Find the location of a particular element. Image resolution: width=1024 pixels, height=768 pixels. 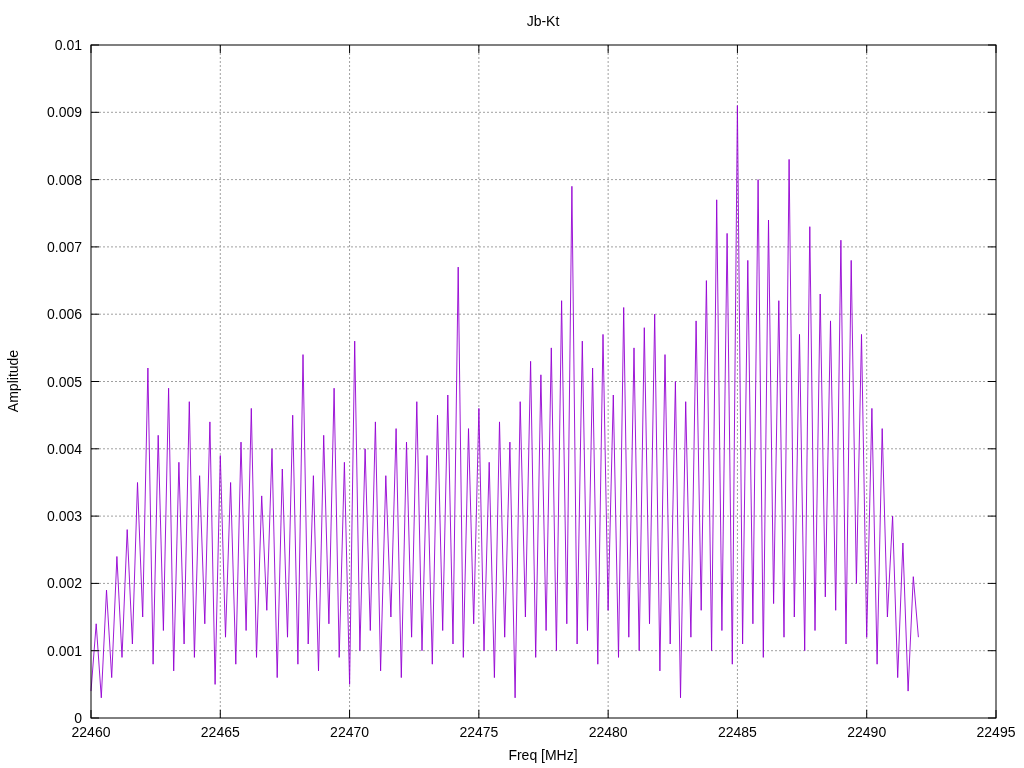

y-axis-label: Amplitude is located at coordinates (13, 381).